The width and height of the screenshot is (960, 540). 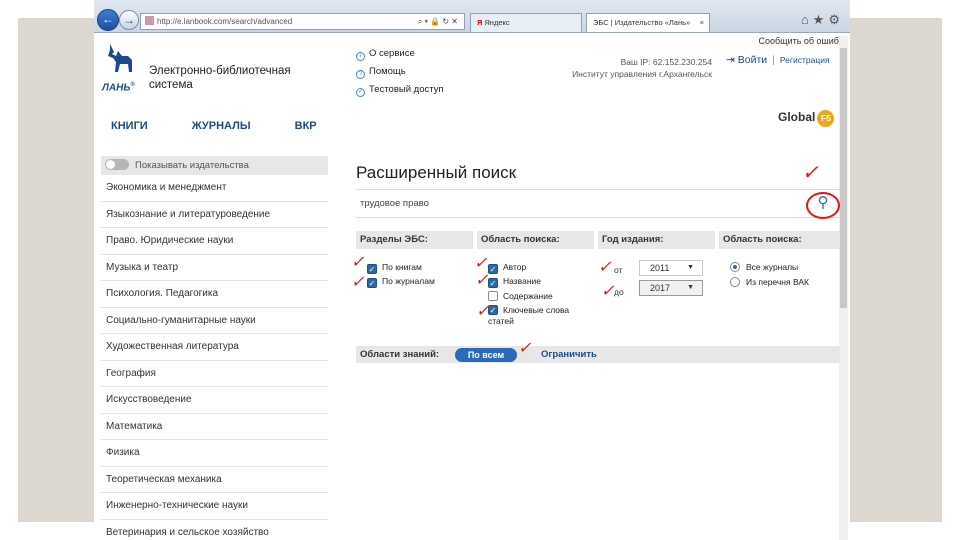 I want to click on keywords-checkbox: ✓ Ключевые слова статей, so click(x=534, y=317).